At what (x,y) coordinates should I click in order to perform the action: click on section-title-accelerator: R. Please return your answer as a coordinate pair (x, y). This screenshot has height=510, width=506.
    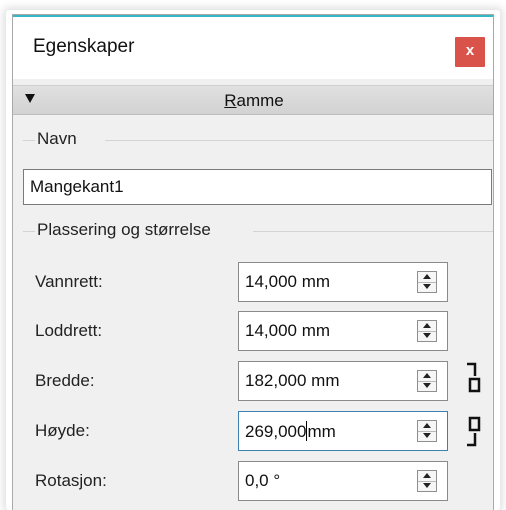
    Looking at the image, I should click on (230, 100).